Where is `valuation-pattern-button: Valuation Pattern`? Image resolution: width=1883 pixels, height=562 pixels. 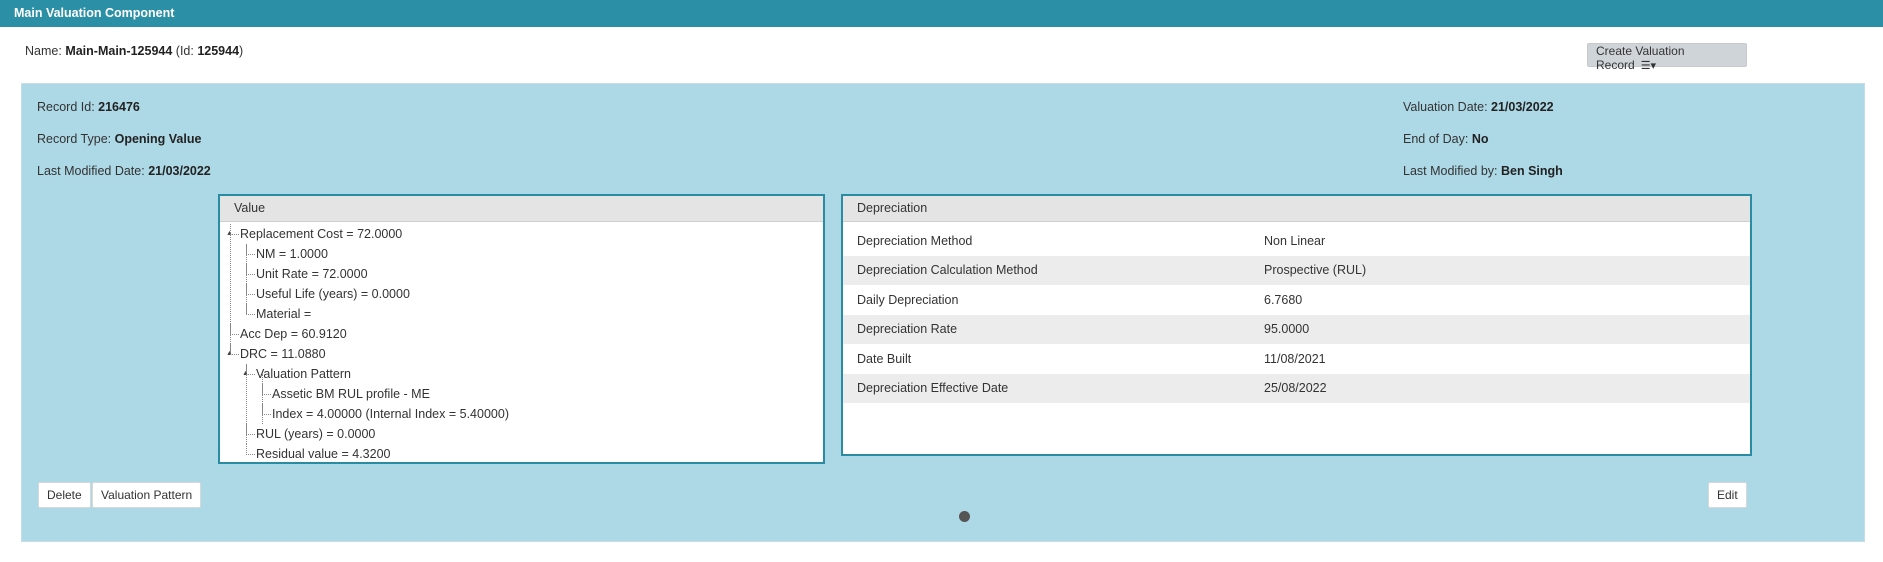
valuation-pattern-button: Valuation Pattern is located at coordinates (147, 495).